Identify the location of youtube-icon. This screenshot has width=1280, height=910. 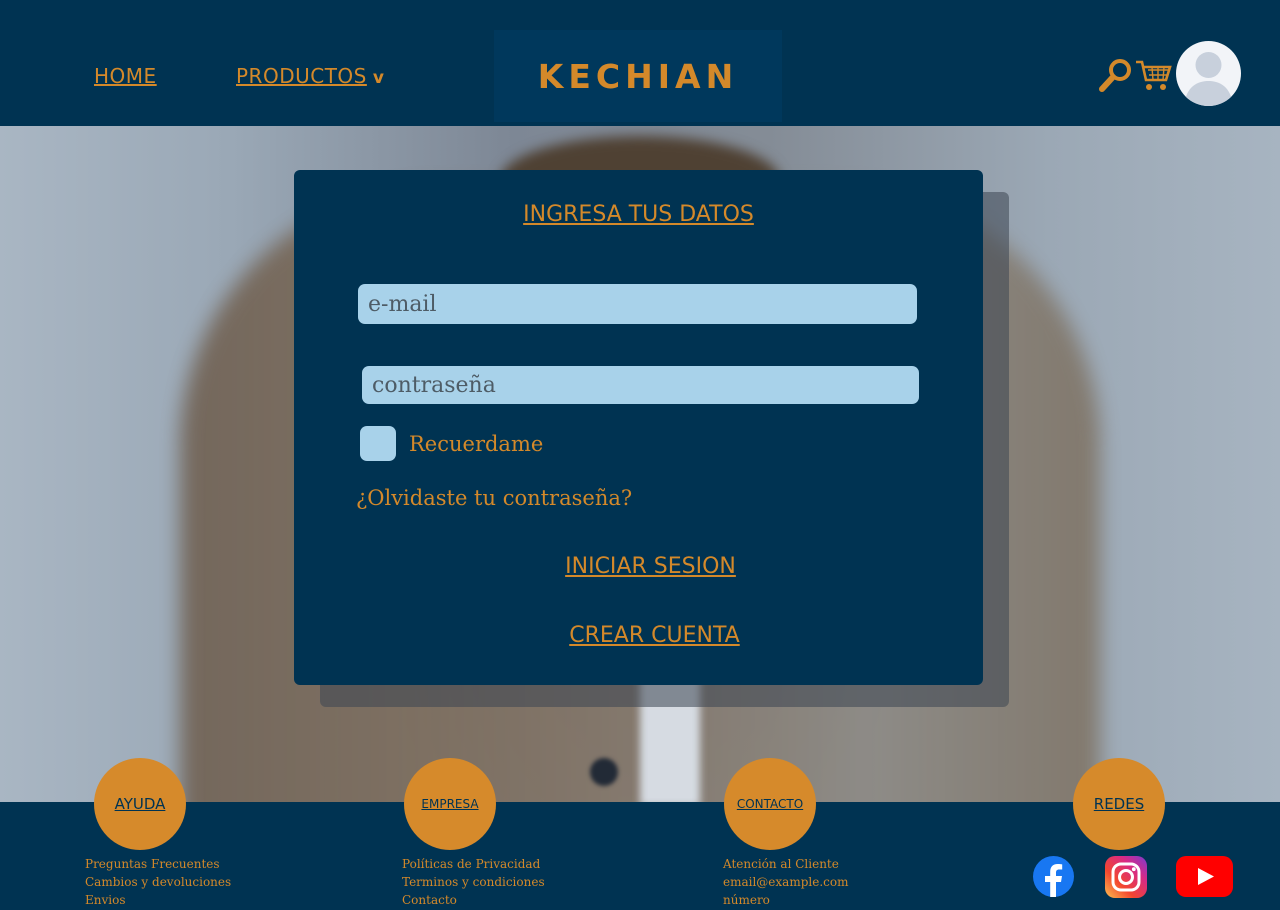
(1204, 876).